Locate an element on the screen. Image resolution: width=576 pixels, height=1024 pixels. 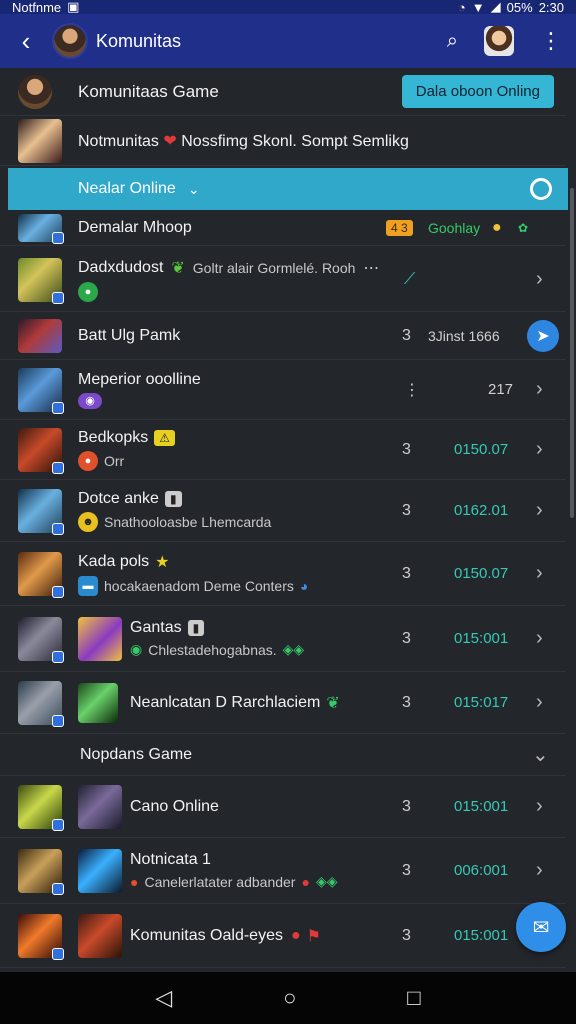
online-section-bar: Nealar Online ⌄ is located at coordinates (288, 189).